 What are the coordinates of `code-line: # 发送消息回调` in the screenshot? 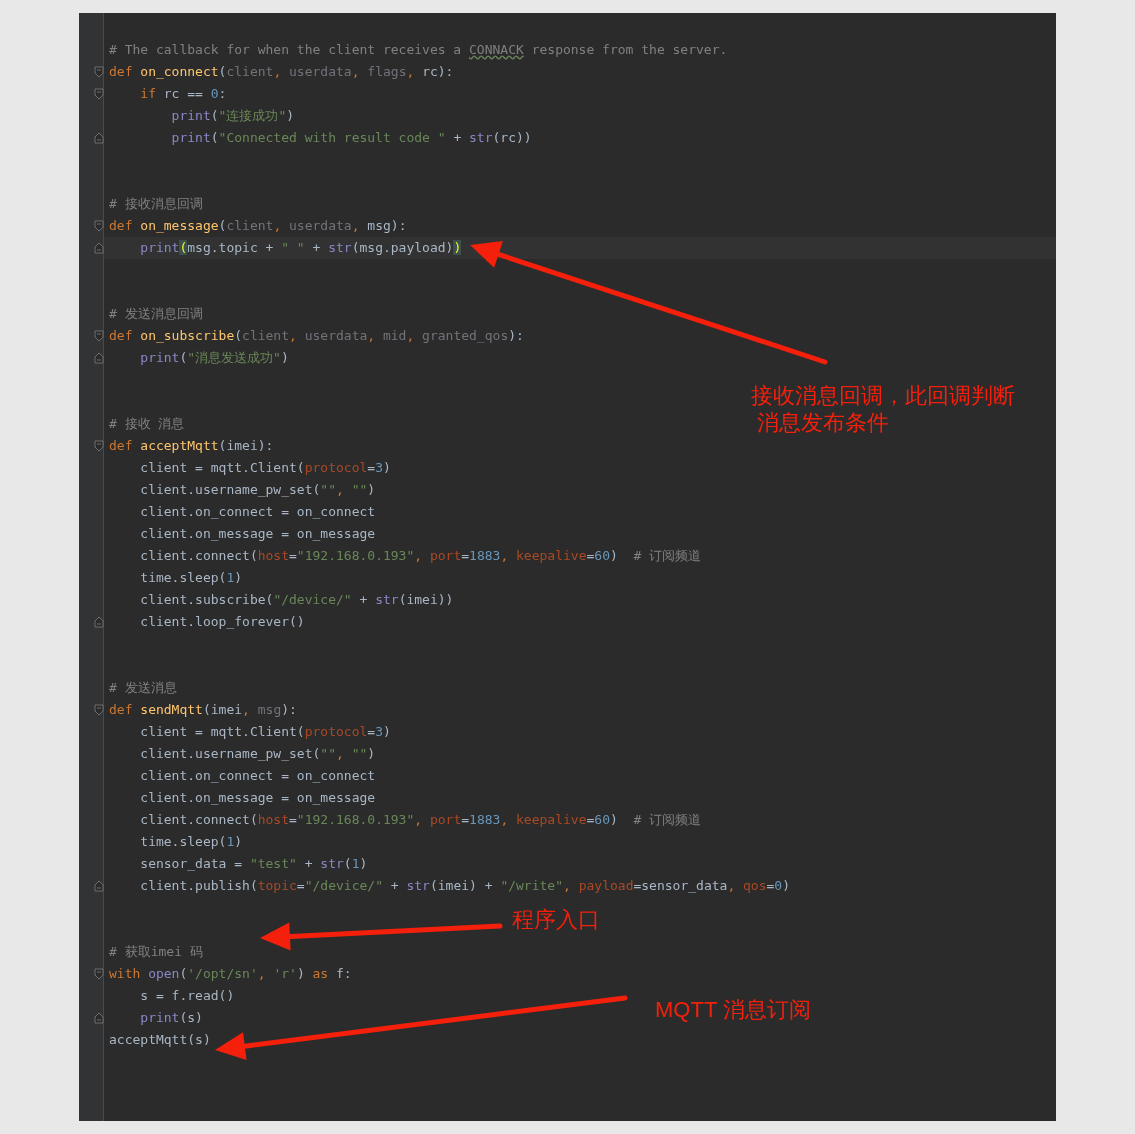 It's located at (156, 314).